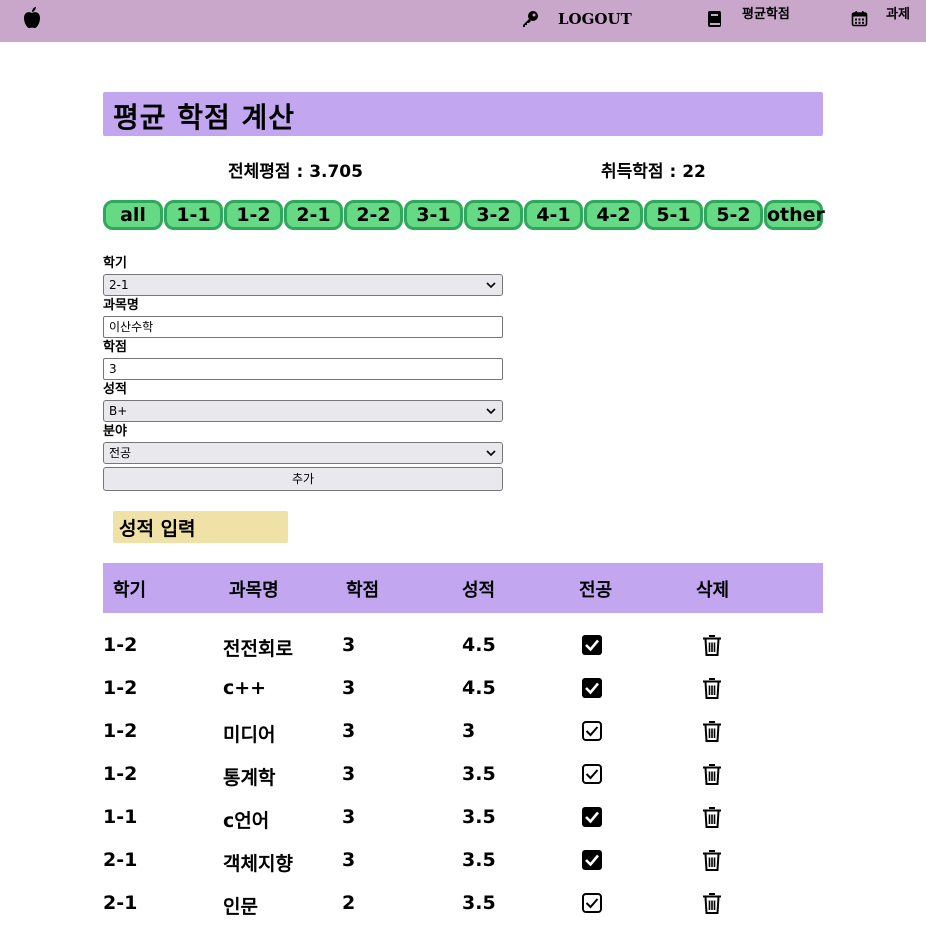 The height and width of the screenshot is (938, 926). I want to click on section-title: 성적 입력, so click(157, 529).